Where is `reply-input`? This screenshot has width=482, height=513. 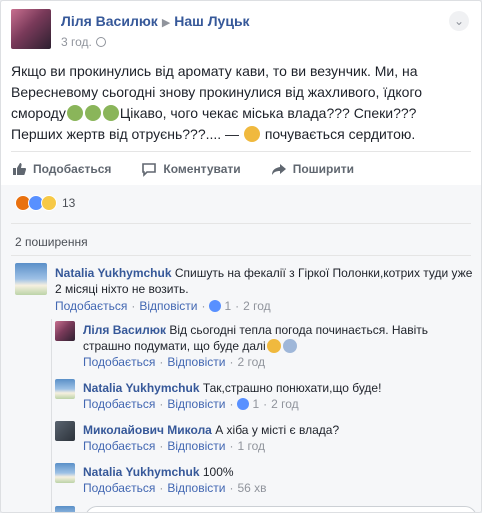
reply-input is located at coordinates (281, 509).